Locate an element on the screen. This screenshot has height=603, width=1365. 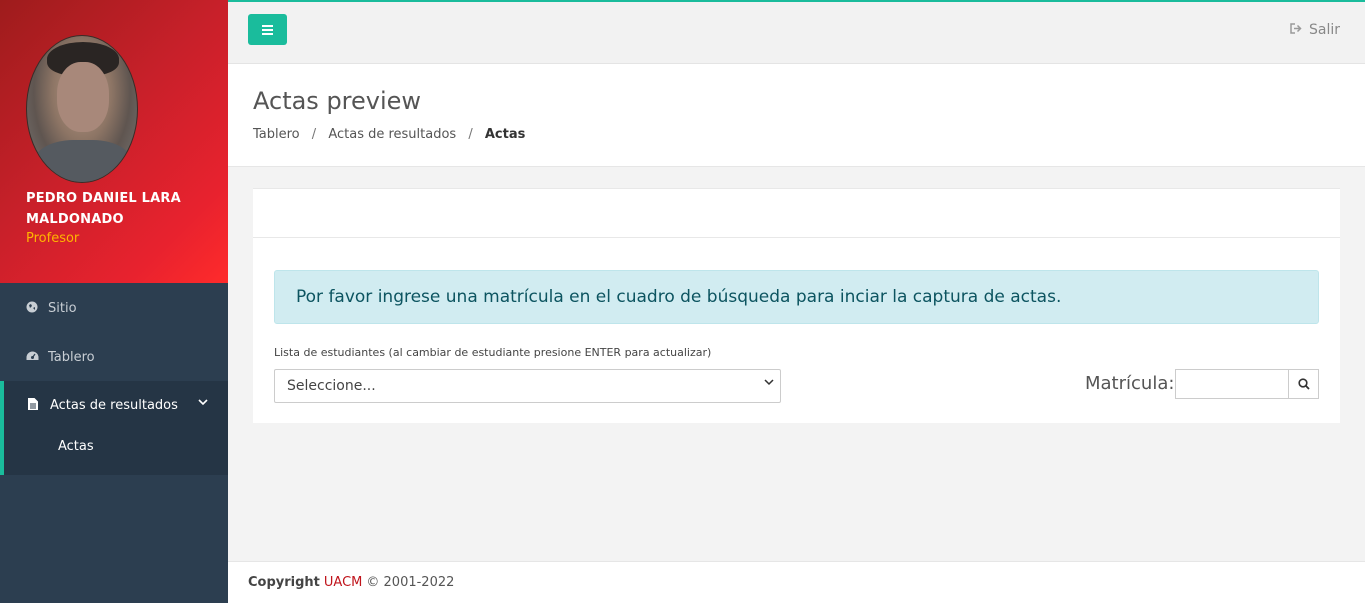
logout-button: Salir is located at coordinates (1315, 30).